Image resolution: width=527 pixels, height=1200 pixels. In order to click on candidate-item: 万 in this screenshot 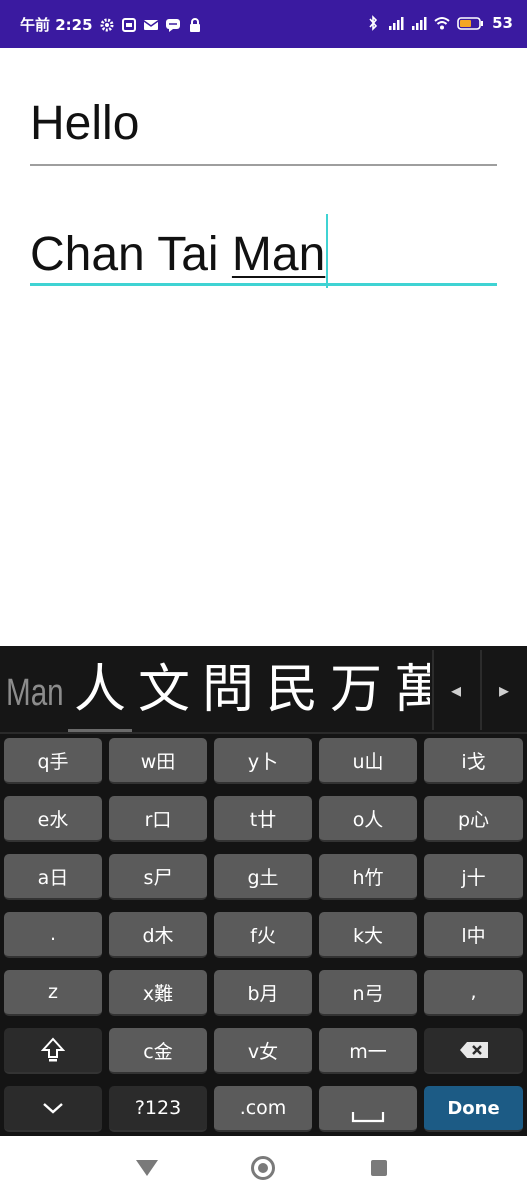, I will do `click(356, 696)`.